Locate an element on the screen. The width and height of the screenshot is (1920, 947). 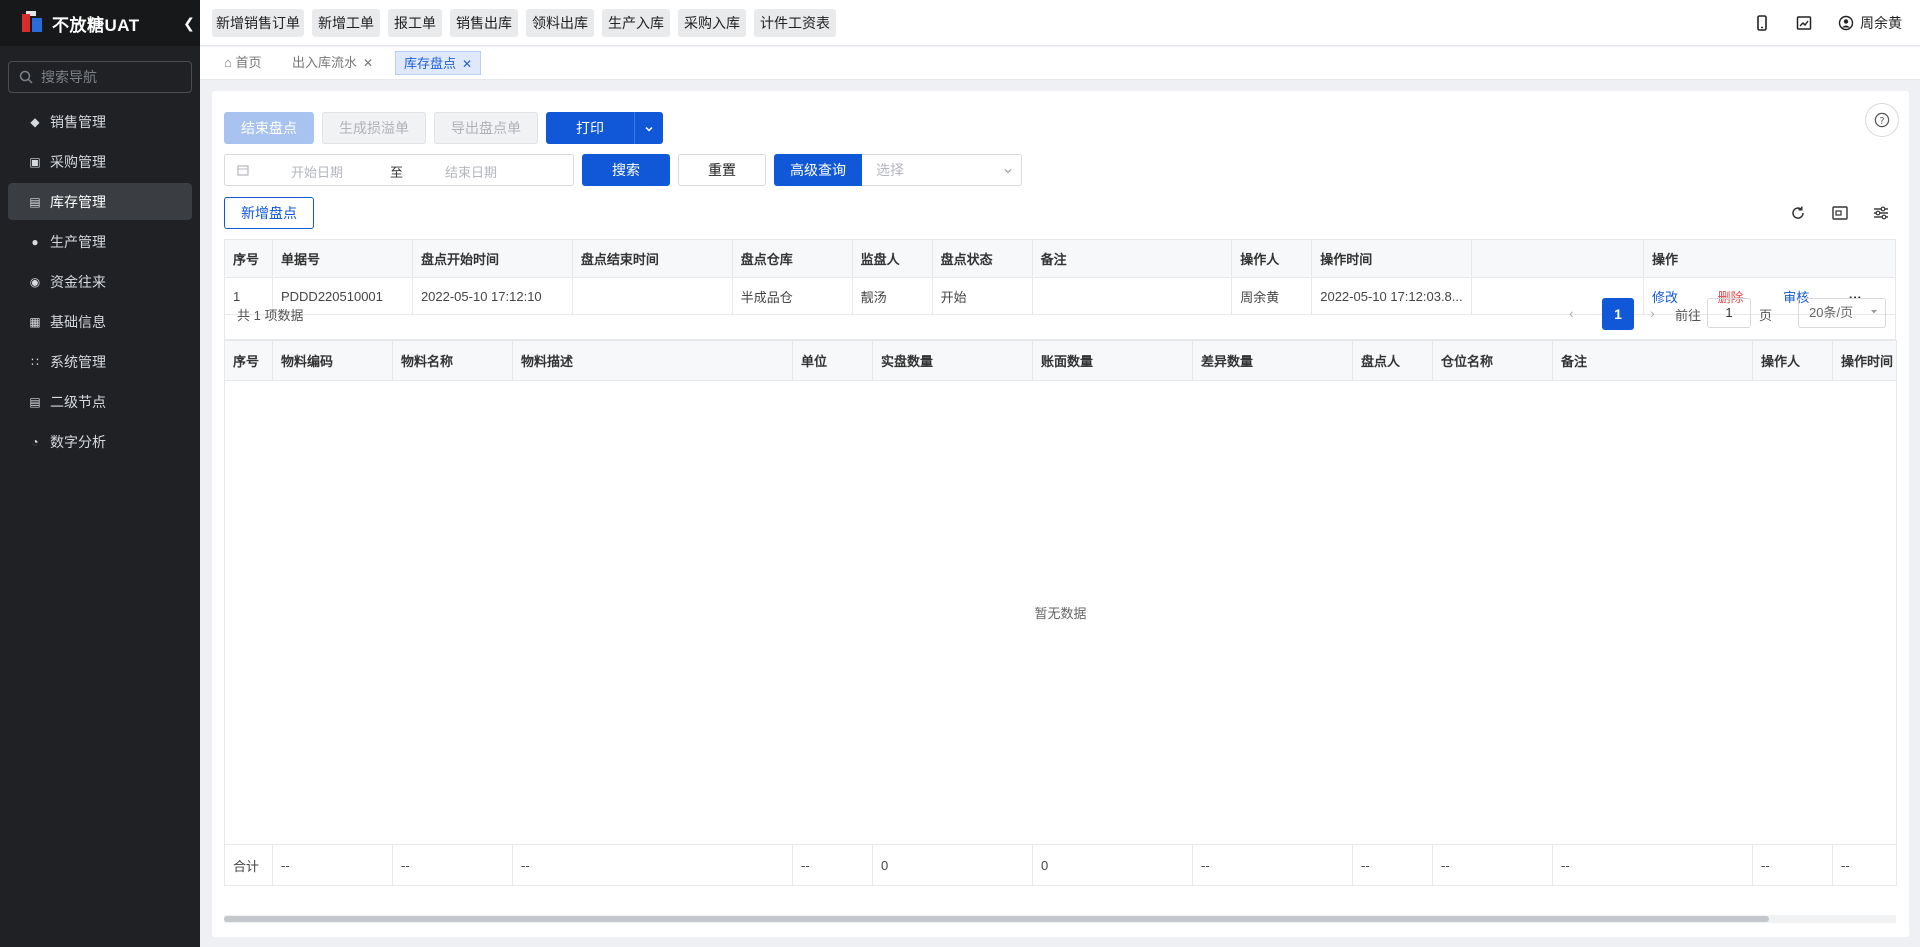
quick-sales-outbound-button: 销售出库 is located at coordinates (484, 23).